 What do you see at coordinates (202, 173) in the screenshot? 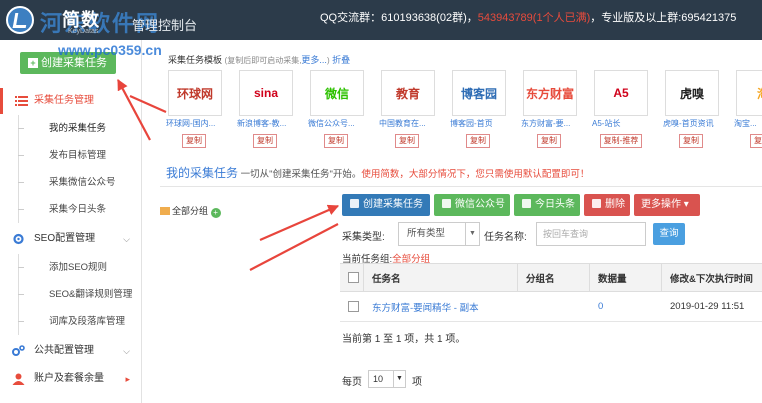
I see `section-title-text: 我的采集任务` at bounding box center [202, 173].